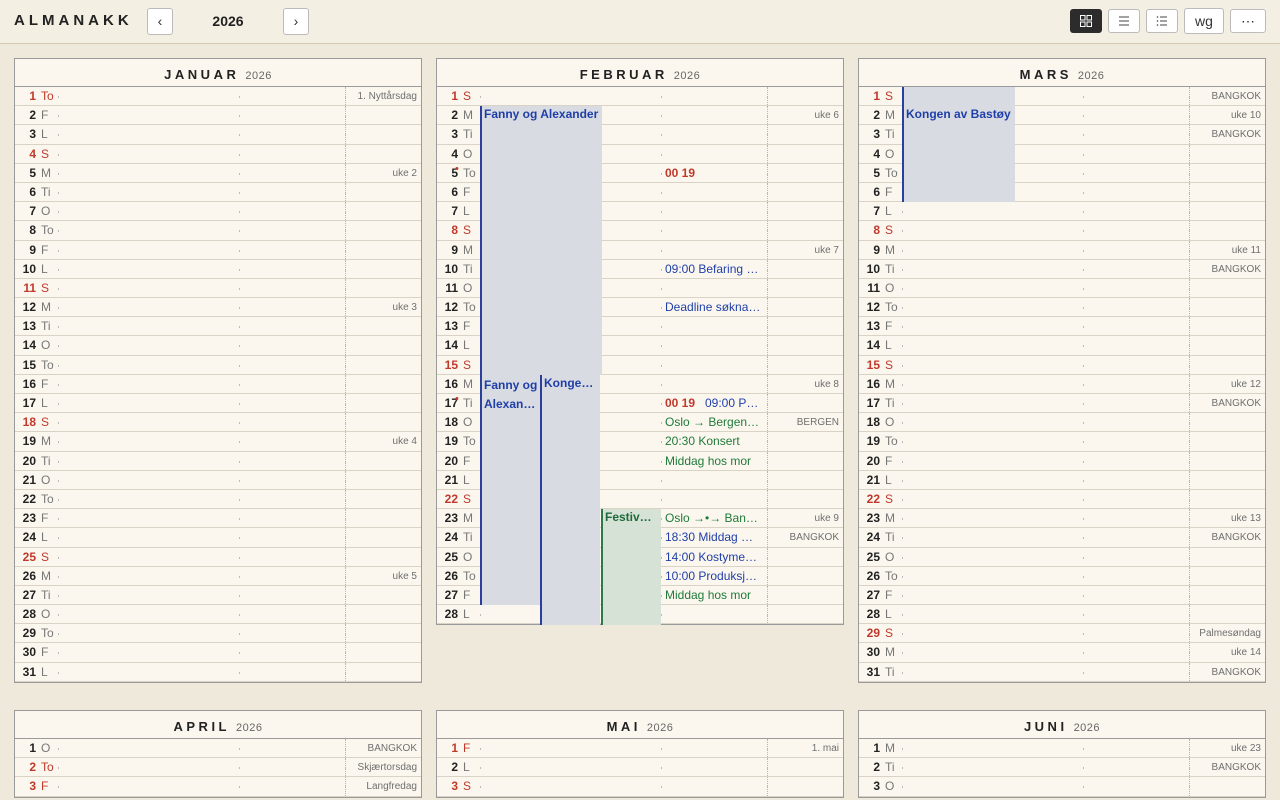 This screenshot has height=800, width=1280. I want to click on day-row: 27 Ti, so click(218, 595).